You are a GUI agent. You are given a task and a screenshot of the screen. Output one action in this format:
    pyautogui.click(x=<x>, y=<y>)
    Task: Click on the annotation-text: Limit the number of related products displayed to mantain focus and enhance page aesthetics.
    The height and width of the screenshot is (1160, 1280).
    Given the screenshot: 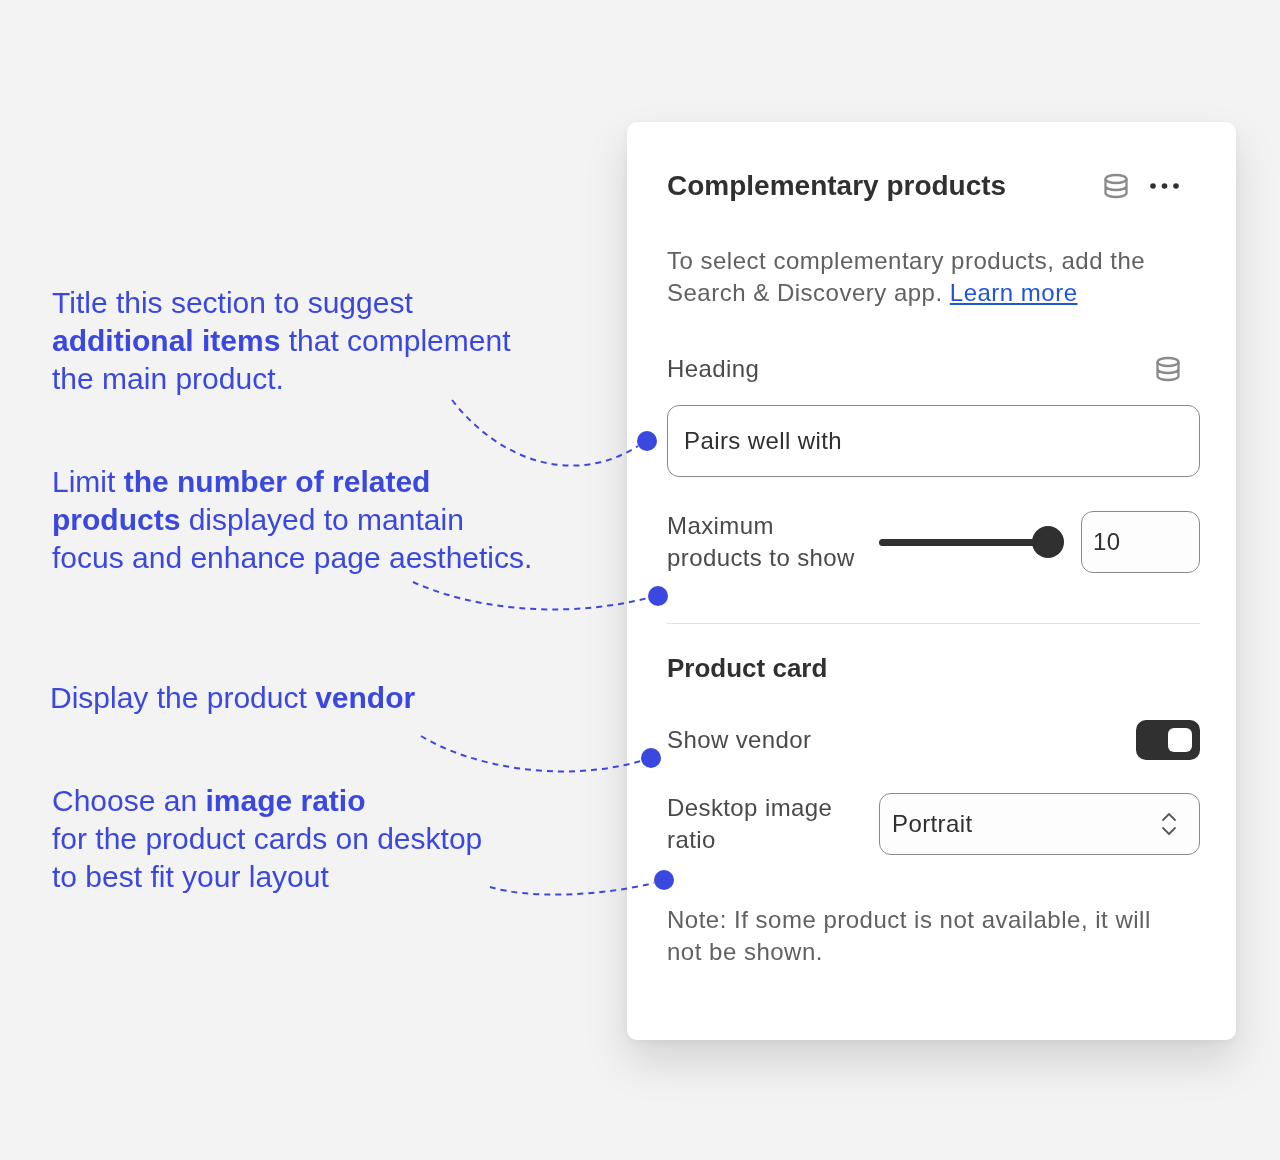 What is the action you would take?
    pyautogui.click(x=292, y=520)
    